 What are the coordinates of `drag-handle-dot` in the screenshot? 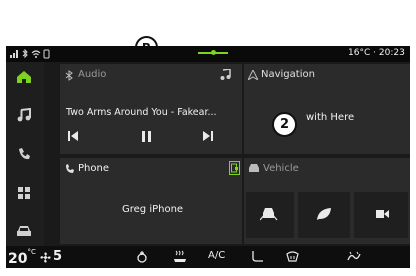 It's located at (213, 52).